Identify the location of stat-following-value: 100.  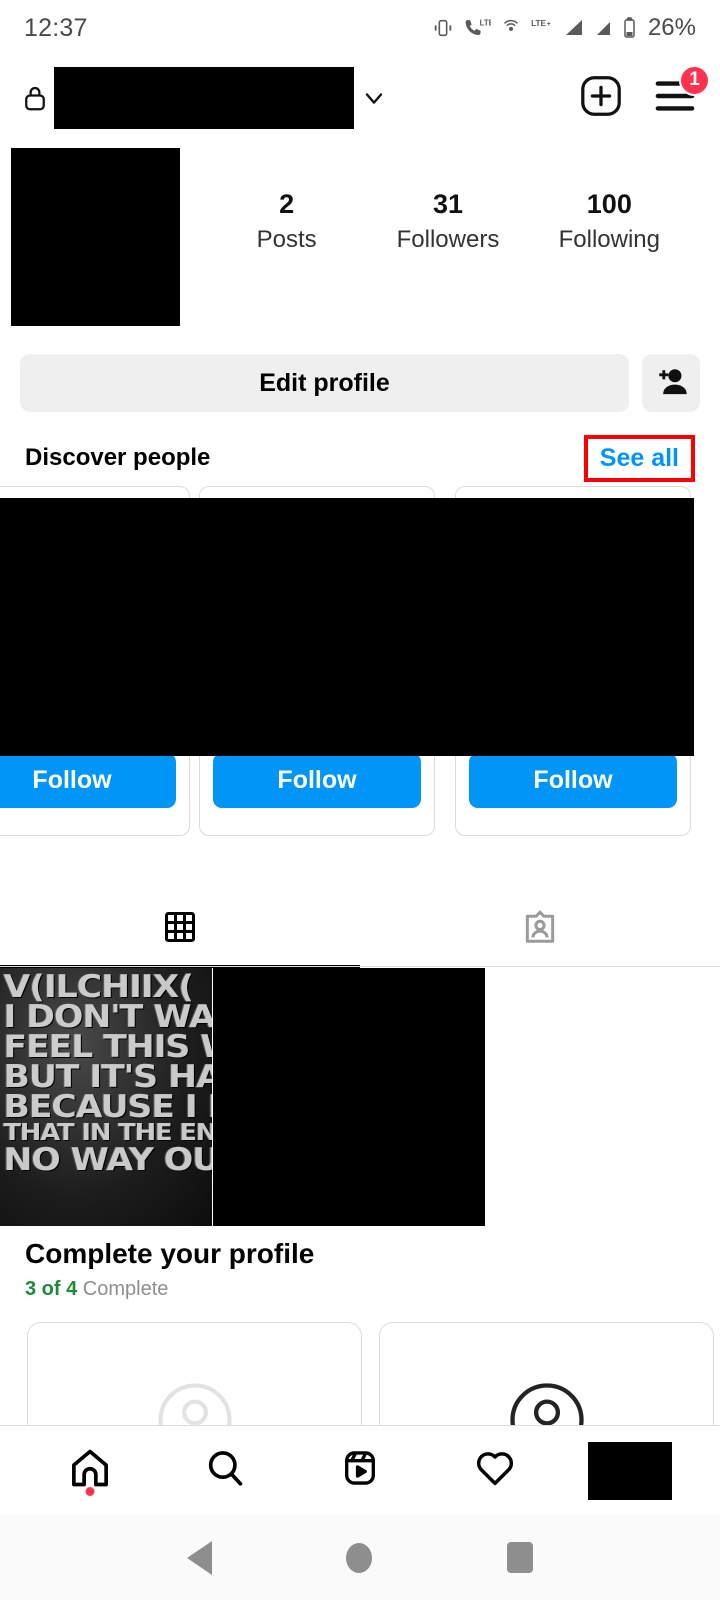
(609, 204).